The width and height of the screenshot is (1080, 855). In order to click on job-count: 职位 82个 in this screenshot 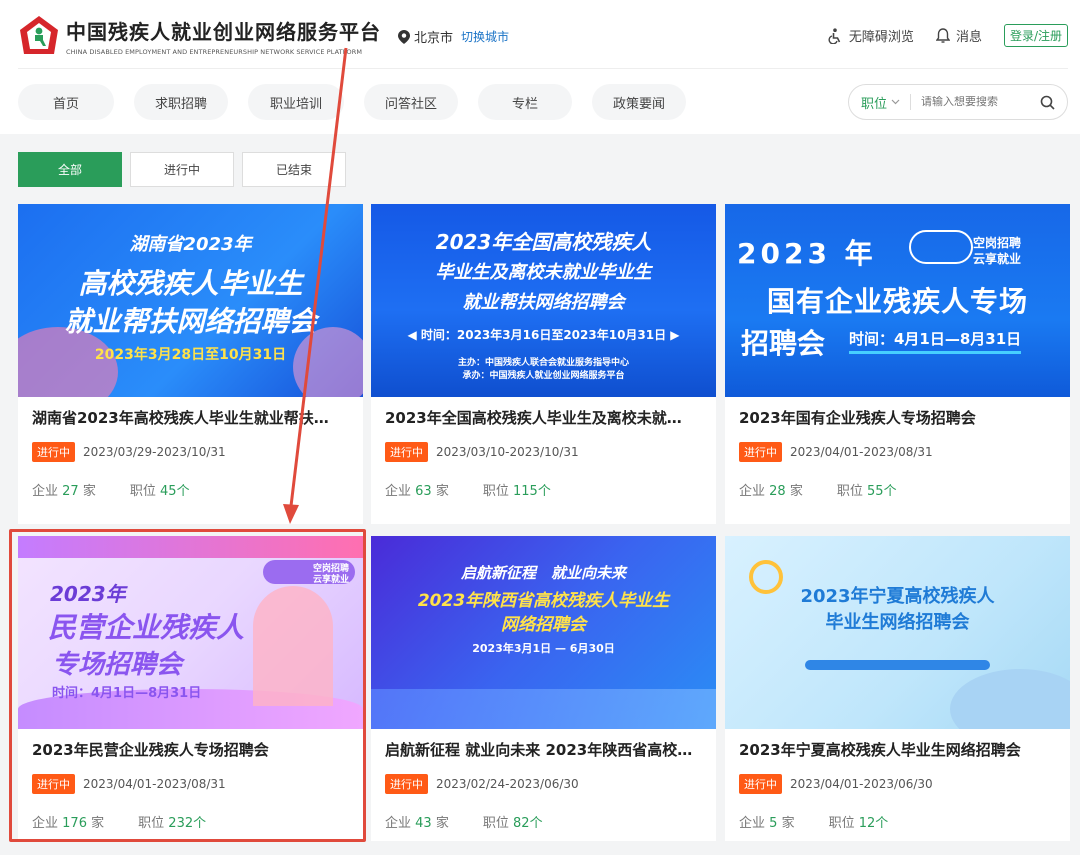, I will do `click(512, 823)`.